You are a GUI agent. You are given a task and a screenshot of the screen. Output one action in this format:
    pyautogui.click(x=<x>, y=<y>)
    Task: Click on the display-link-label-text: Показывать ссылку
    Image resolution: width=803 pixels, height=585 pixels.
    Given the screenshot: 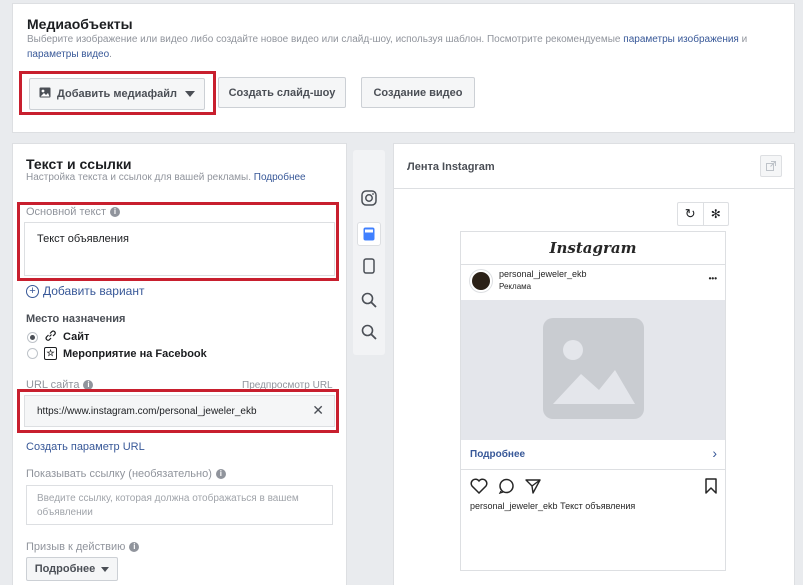 What is the action you would take?
    pyautogui.click(x=76, y=474)
    